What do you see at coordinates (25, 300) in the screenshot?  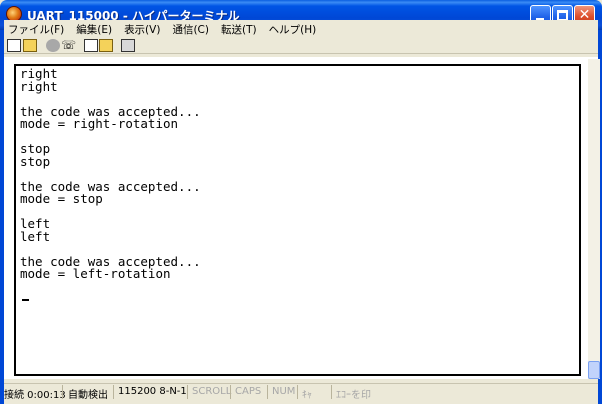 I see `text-cursor` at bounding box center [25, 300].